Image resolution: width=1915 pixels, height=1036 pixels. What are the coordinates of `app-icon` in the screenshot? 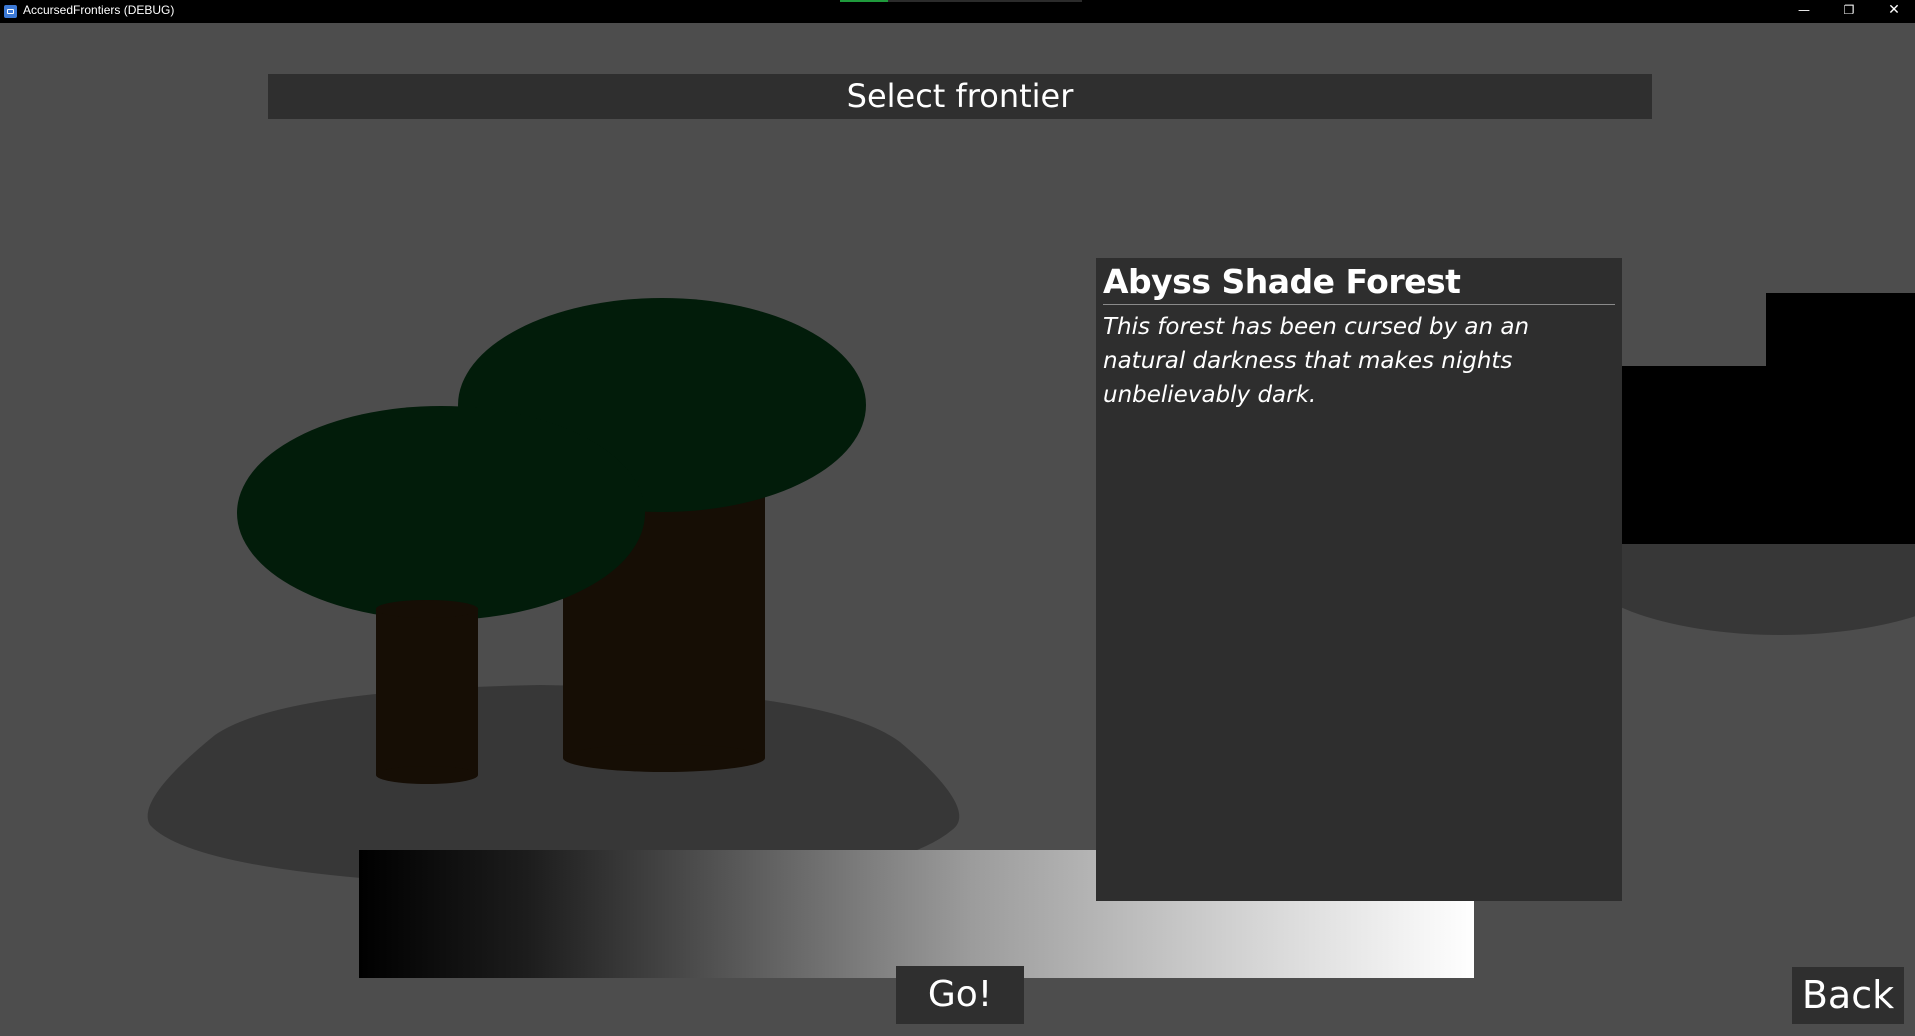 It's located at (10, 11).